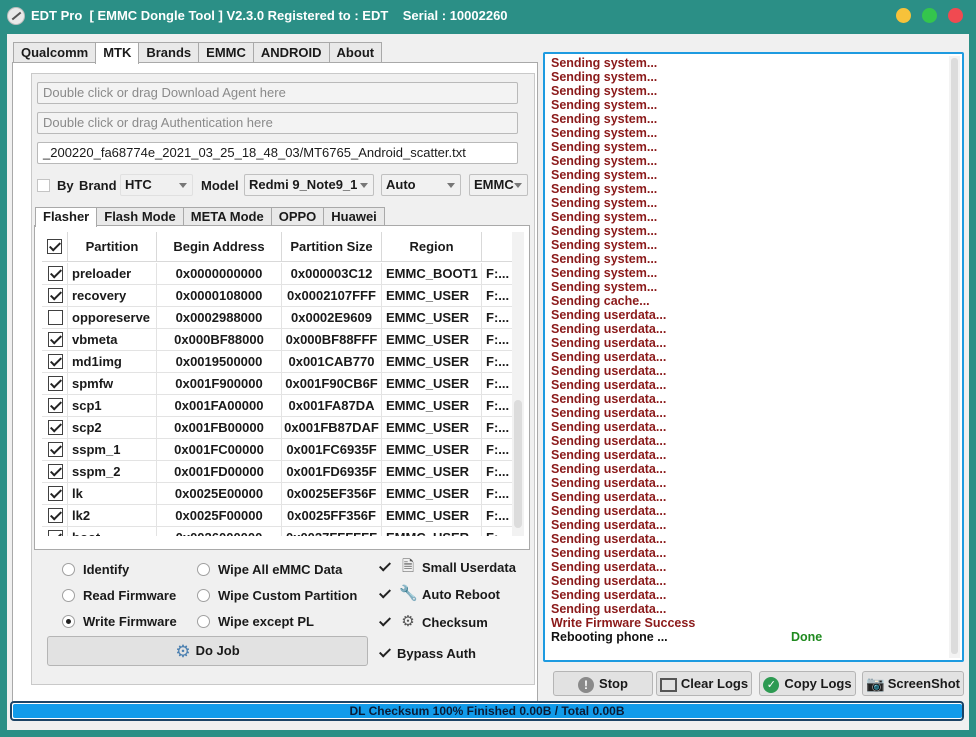 The height and width of the screenshot is (737, 976). I want to click on cell-size: 0x001CAB770, so click(332, 362).